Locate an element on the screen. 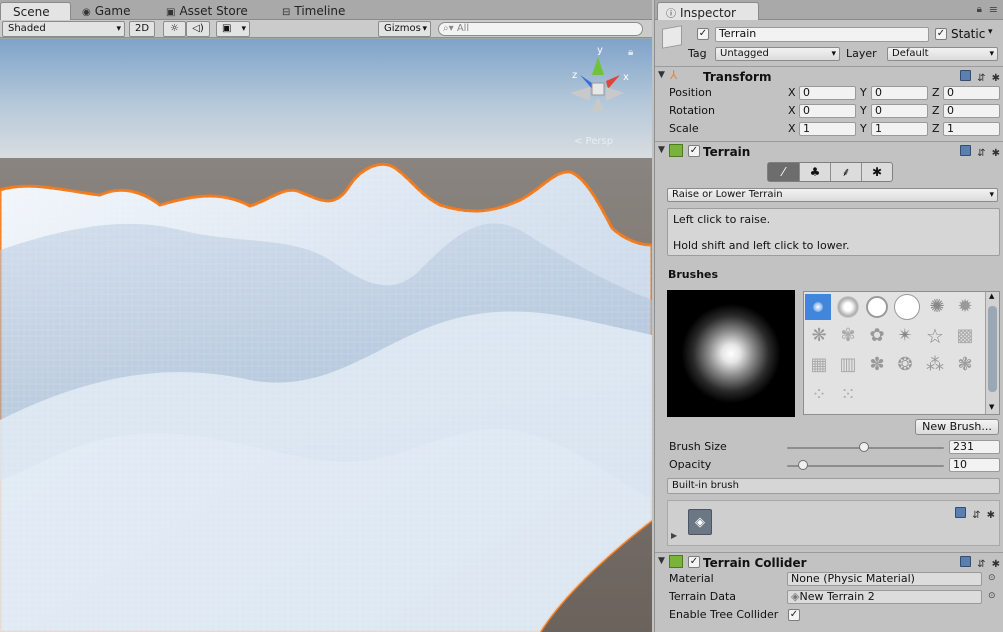 The image size is (1003, 632). brush-item: ⁘ is located at coordinates (819, 395).